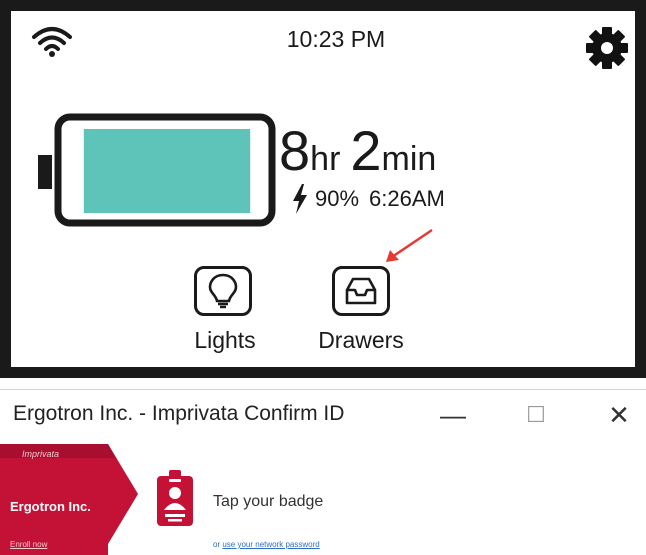 The image size is (646, 555). I want to click on imprivata-logo: Imprivata, so click(41, 454).